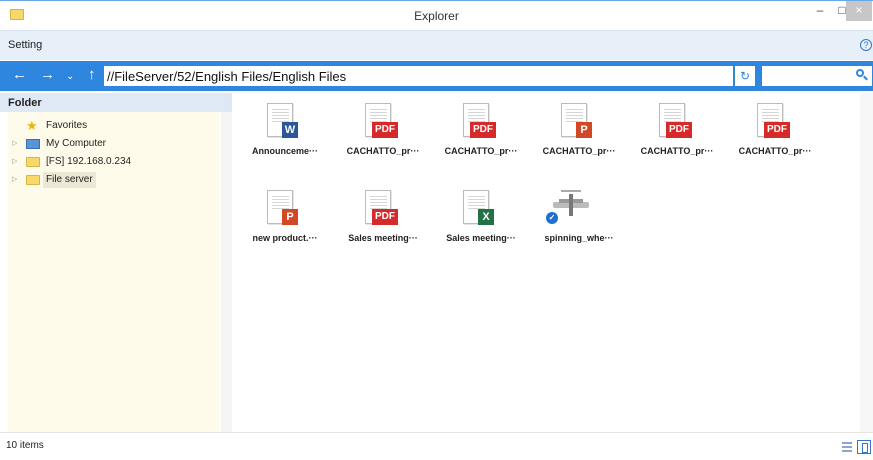 Image resolution: width=873 pixels, height=460 pixels. Describe the element at coordinates (436, 446) in the screenshot. I see `status-bar: 10 items` at that location.